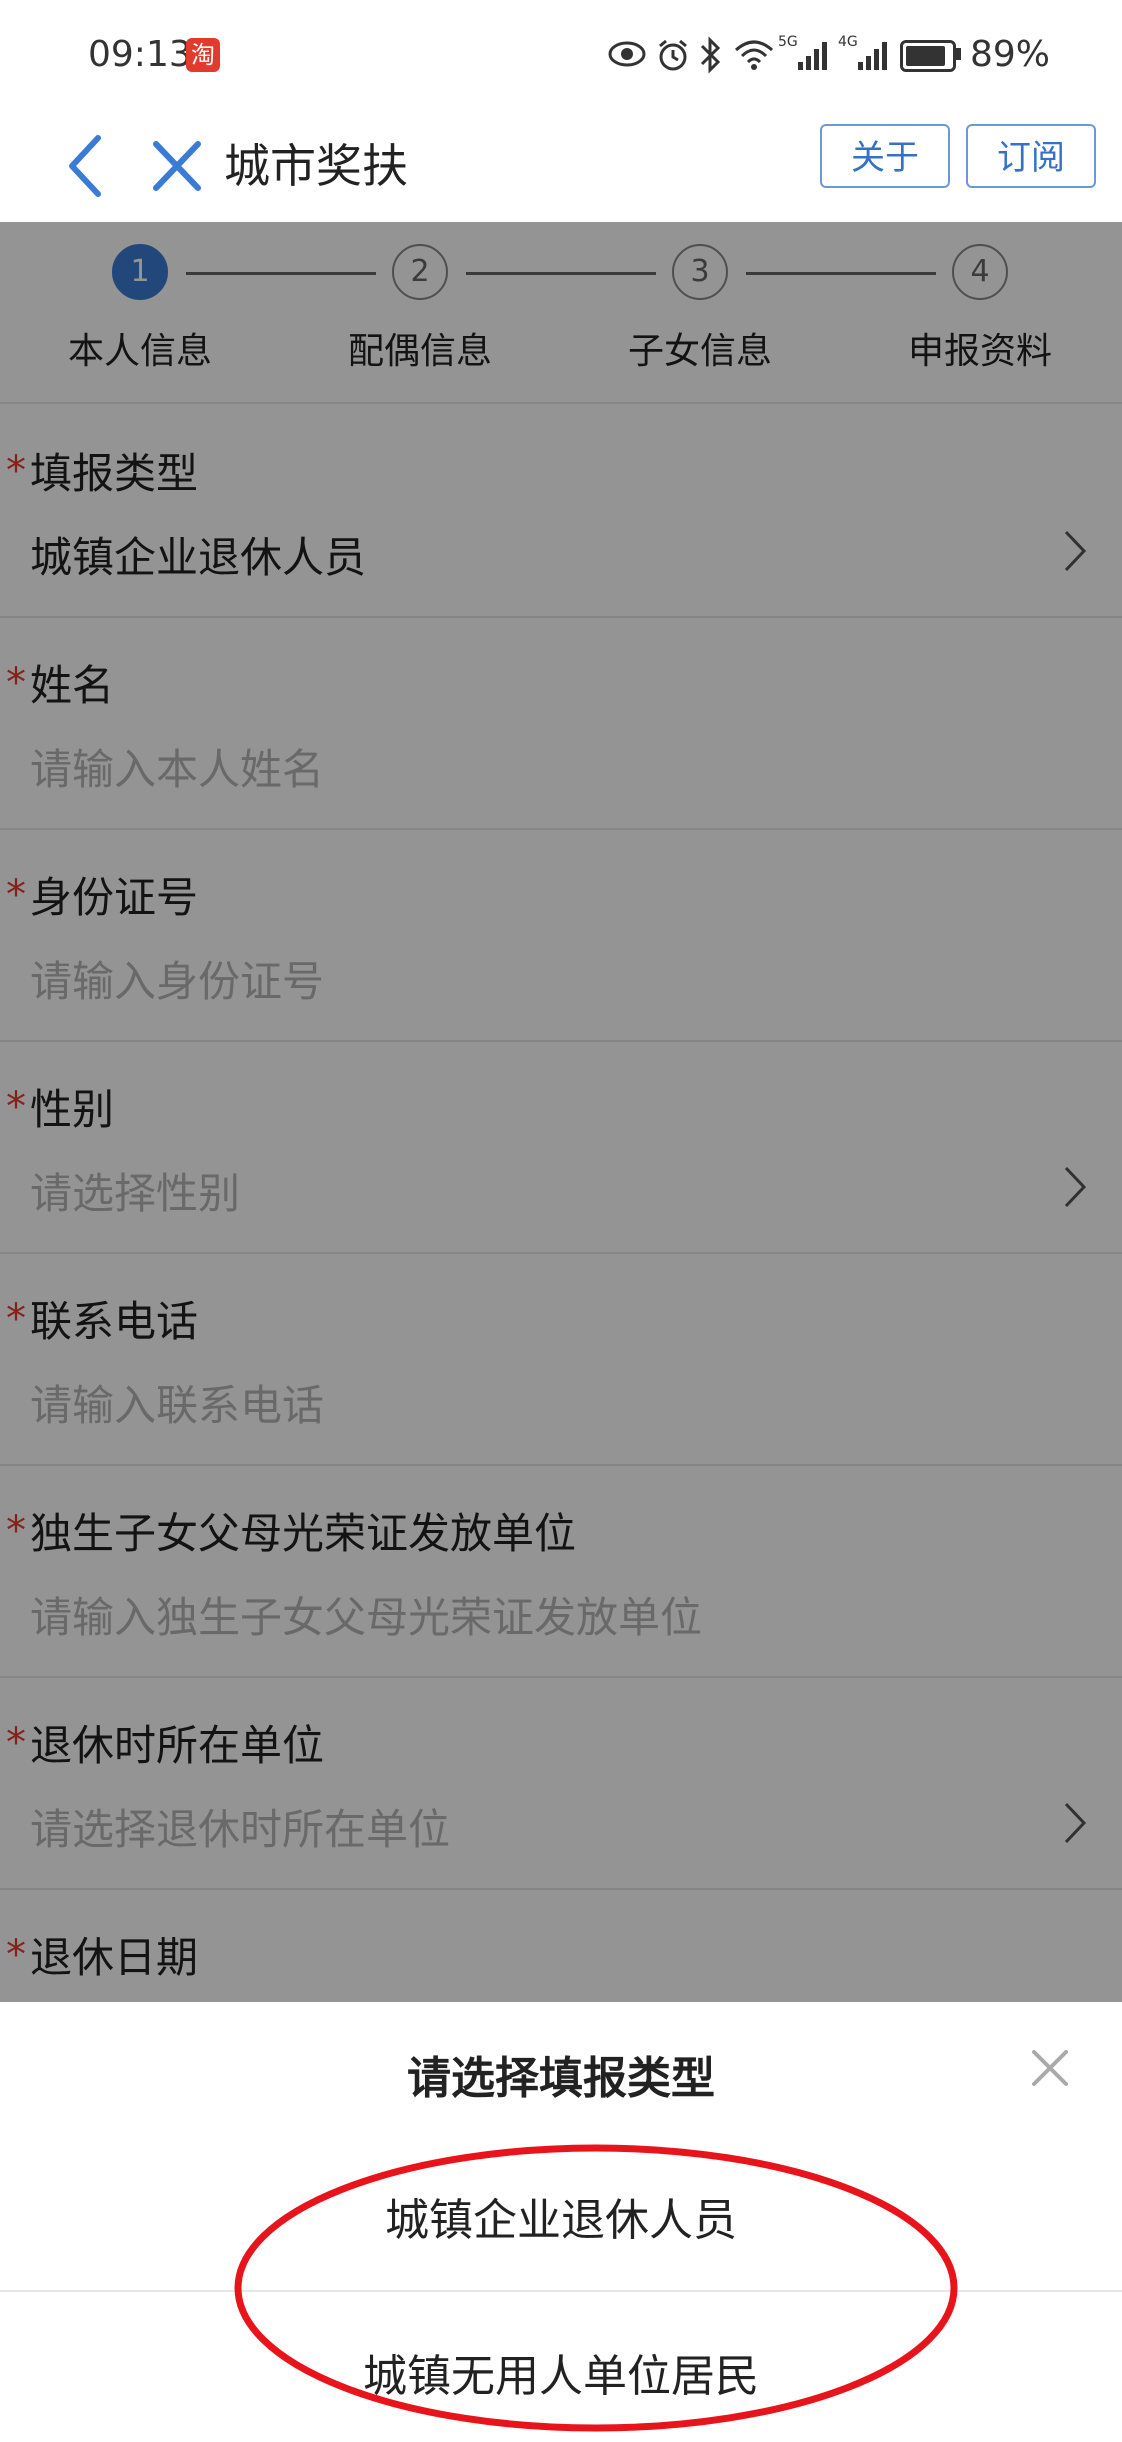  Describe the element at coordinates (140, 54) in the screenshot. I see `clock: 09:13` at that location.